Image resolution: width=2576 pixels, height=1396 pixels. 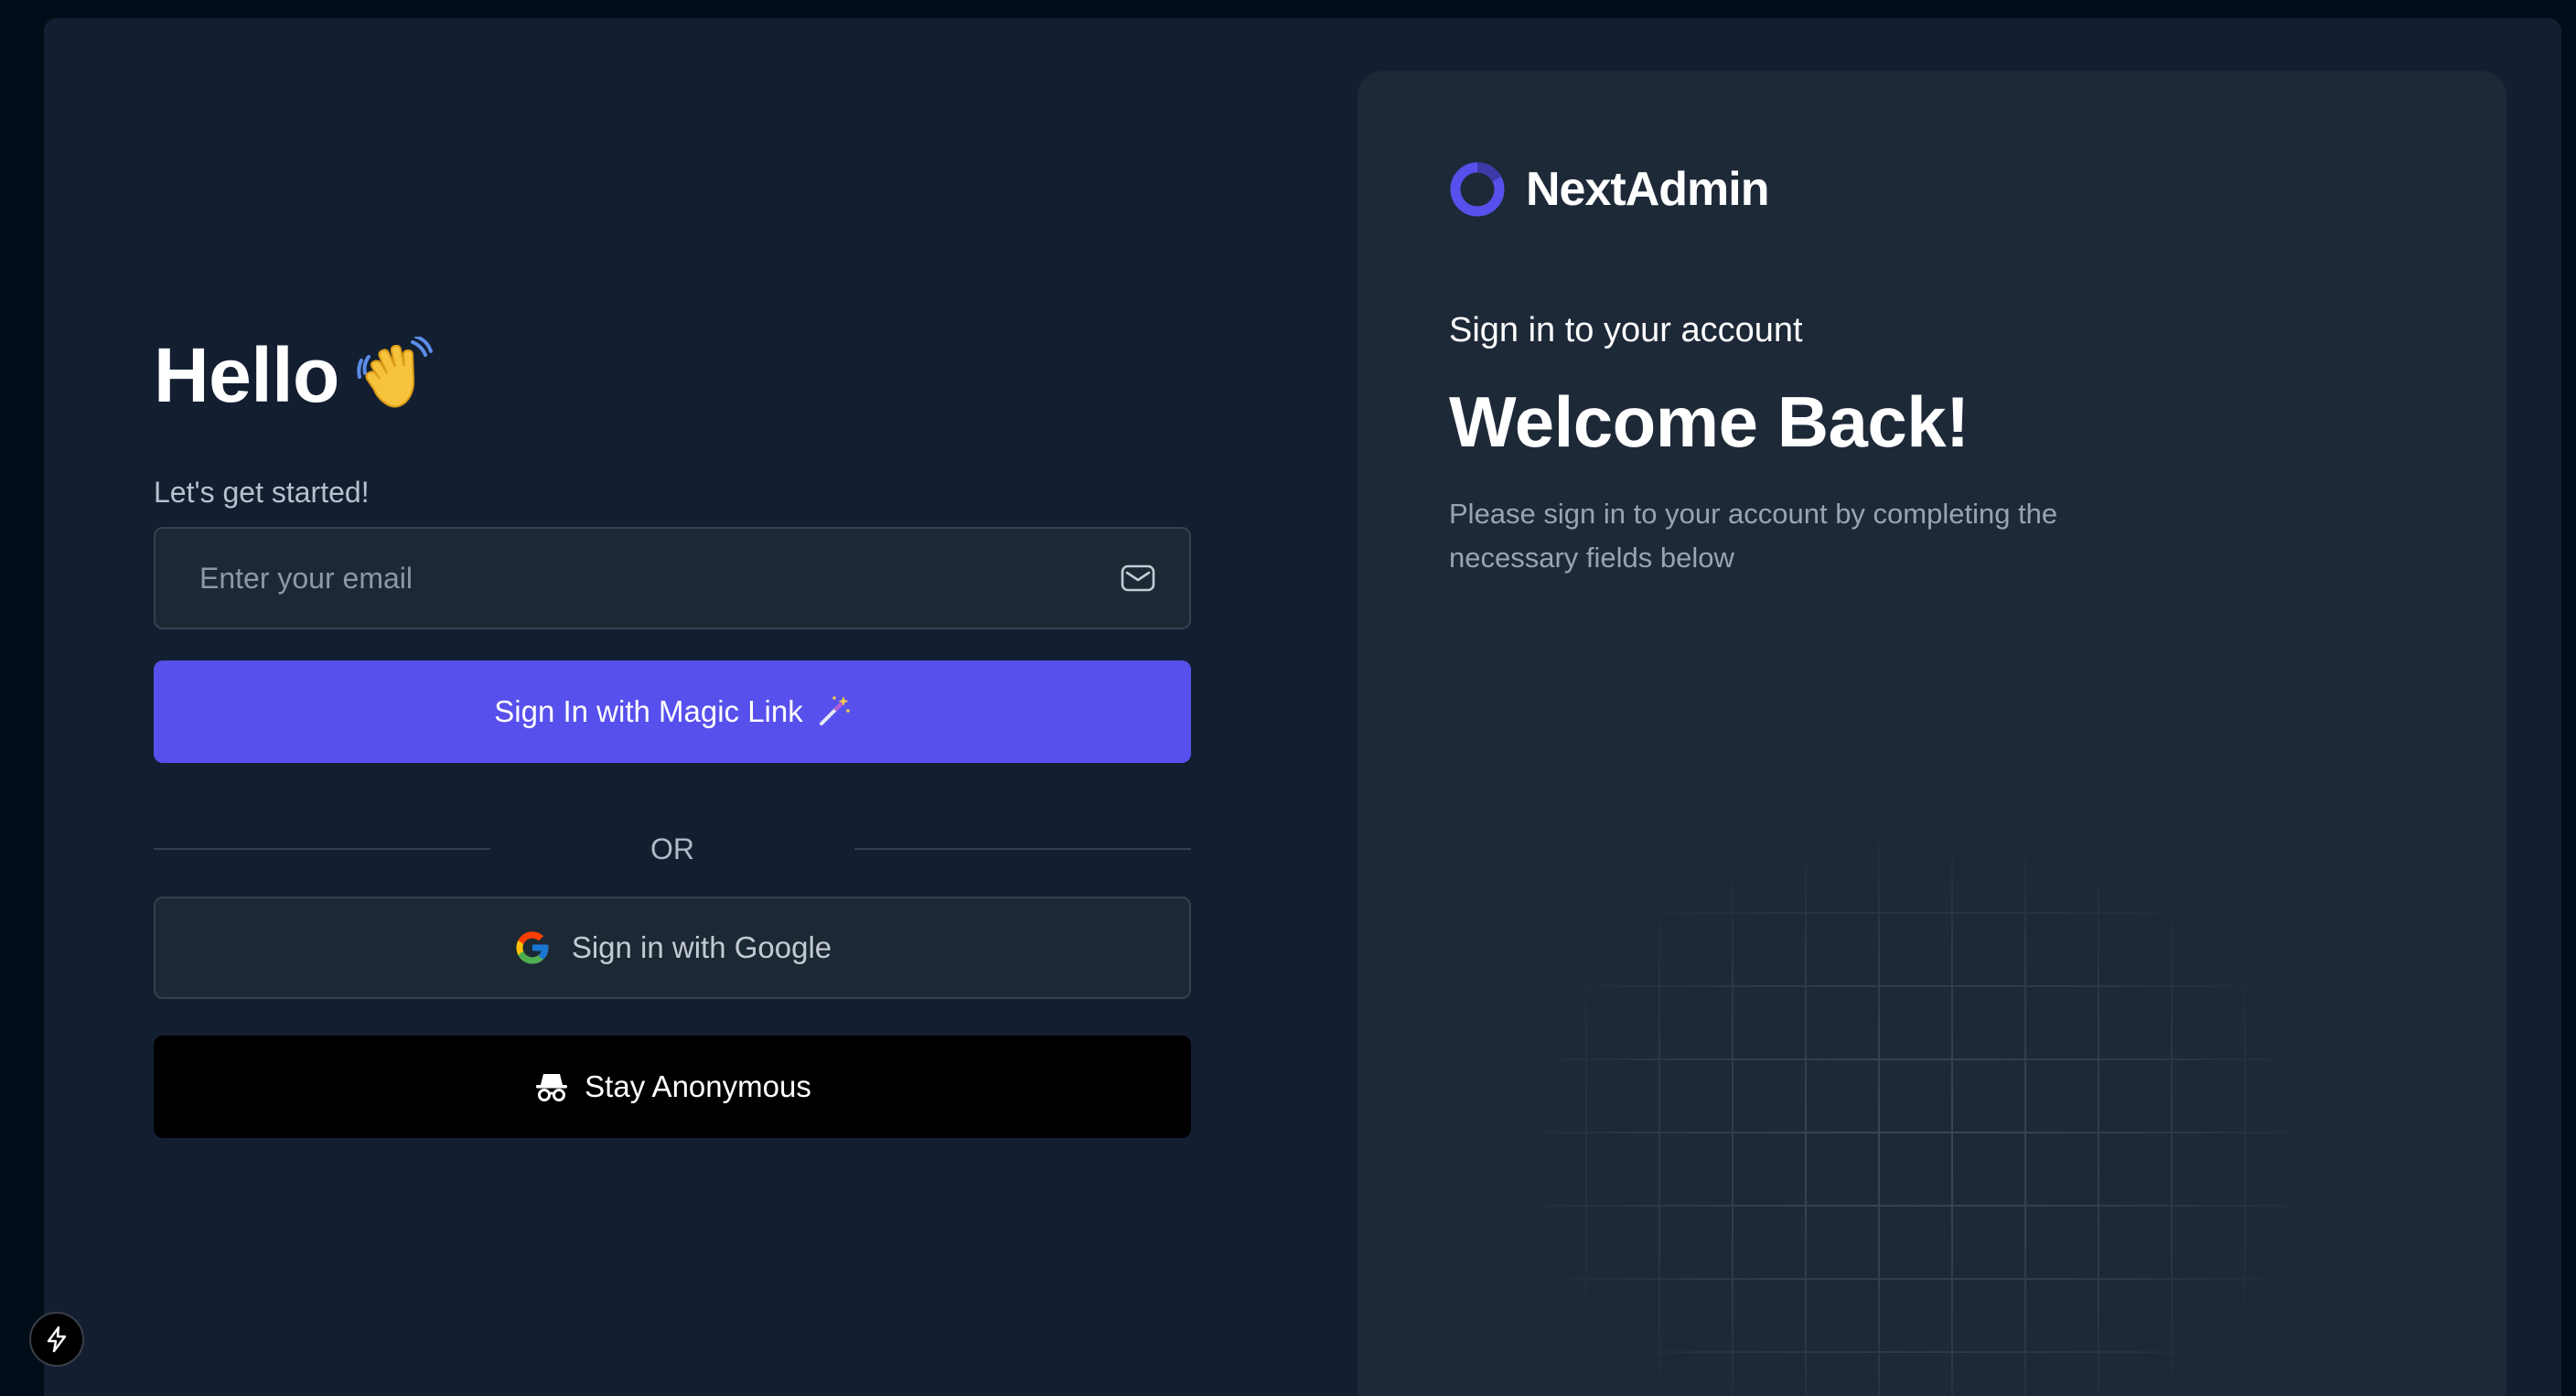 I want to click on lightning-bolt-icon, so click(x=56, y=1339).